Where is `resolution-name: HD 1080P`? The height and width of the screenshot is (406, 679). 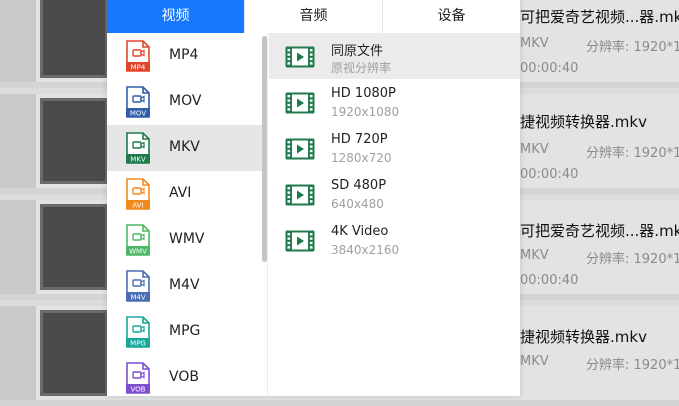 resolution-name: HD 1080P is located at coordinates (363, 93).